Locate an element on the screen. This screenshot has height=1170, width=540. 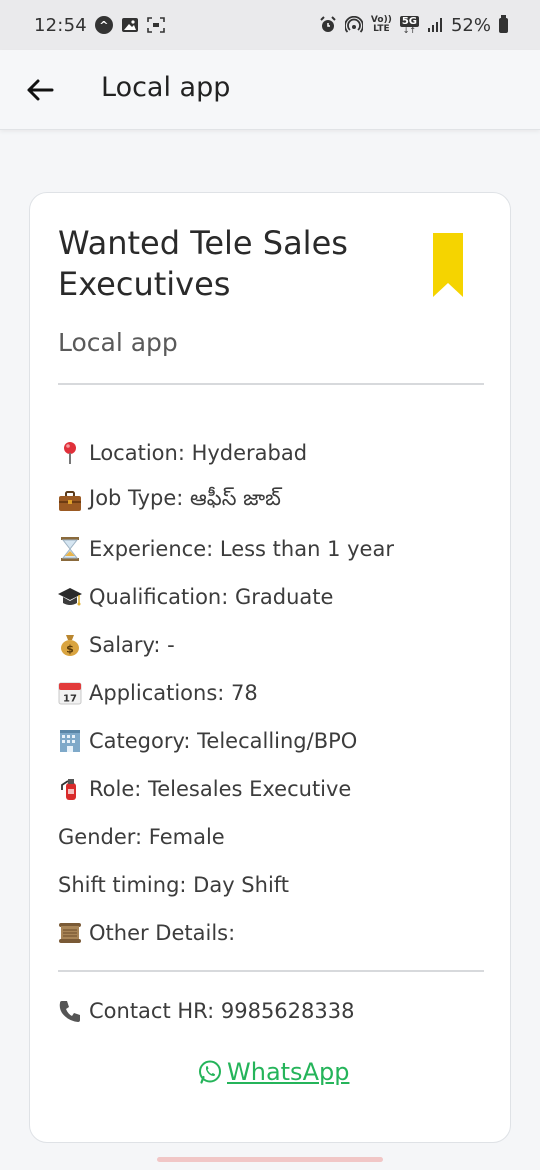
battery-icon is located at coordinates (503, 23).